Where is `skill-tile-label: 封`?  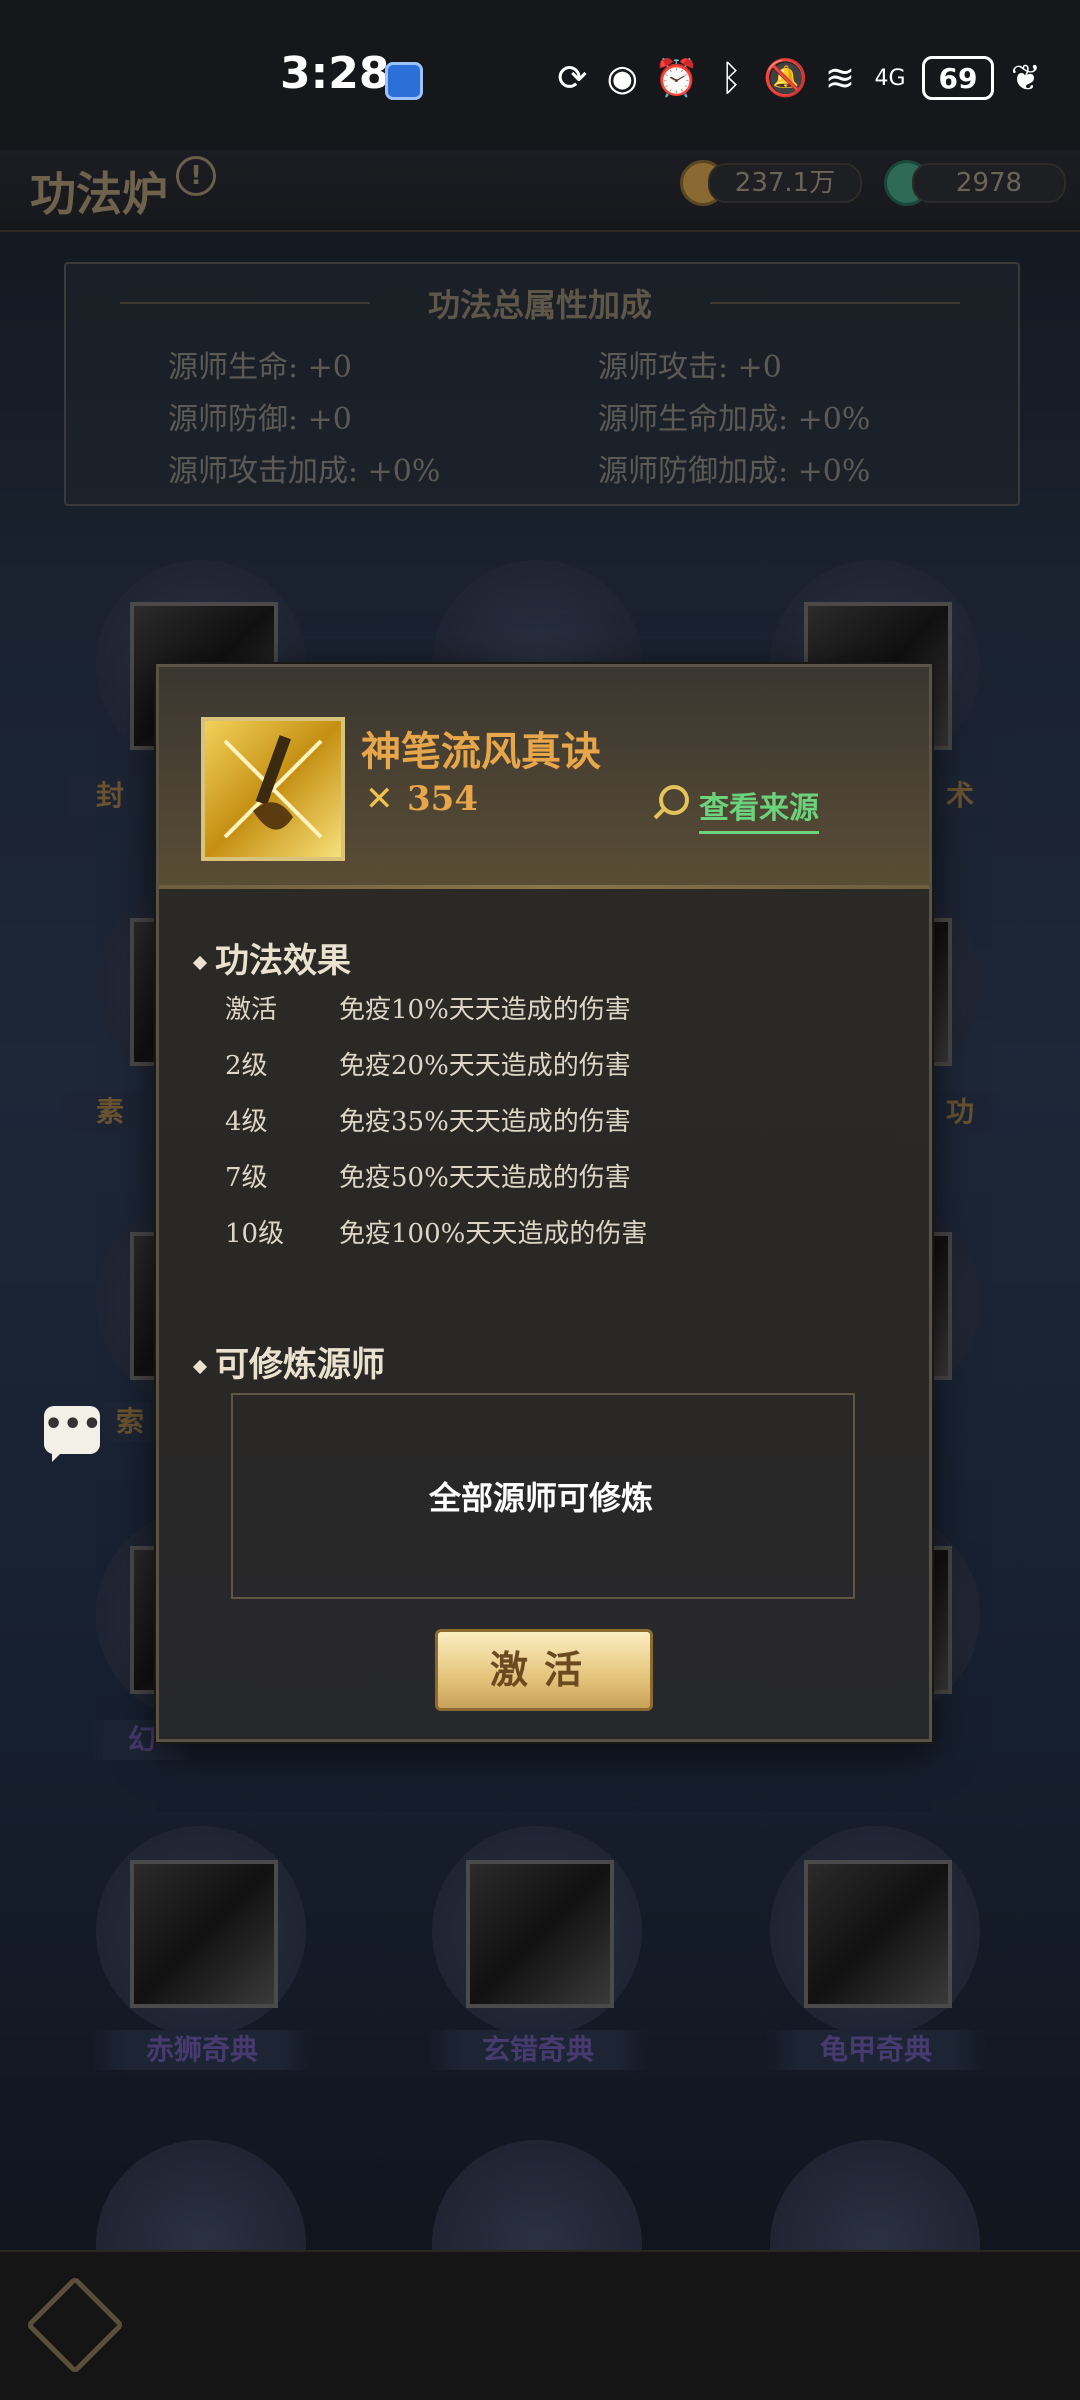
skill-tile-label: 封 is located at coordinates (110, 796).